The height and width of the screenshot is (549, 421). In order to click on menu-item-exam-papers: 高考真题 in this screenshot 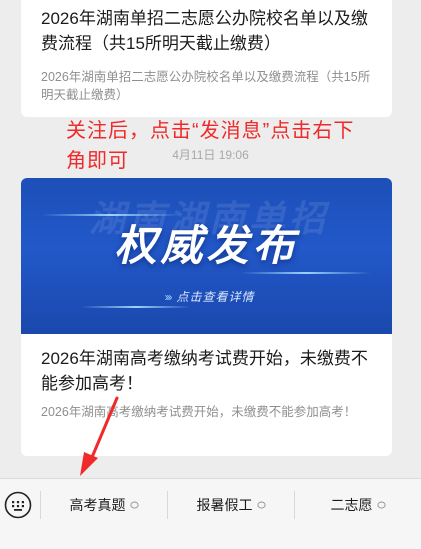, I will do `click(104, 505)`.